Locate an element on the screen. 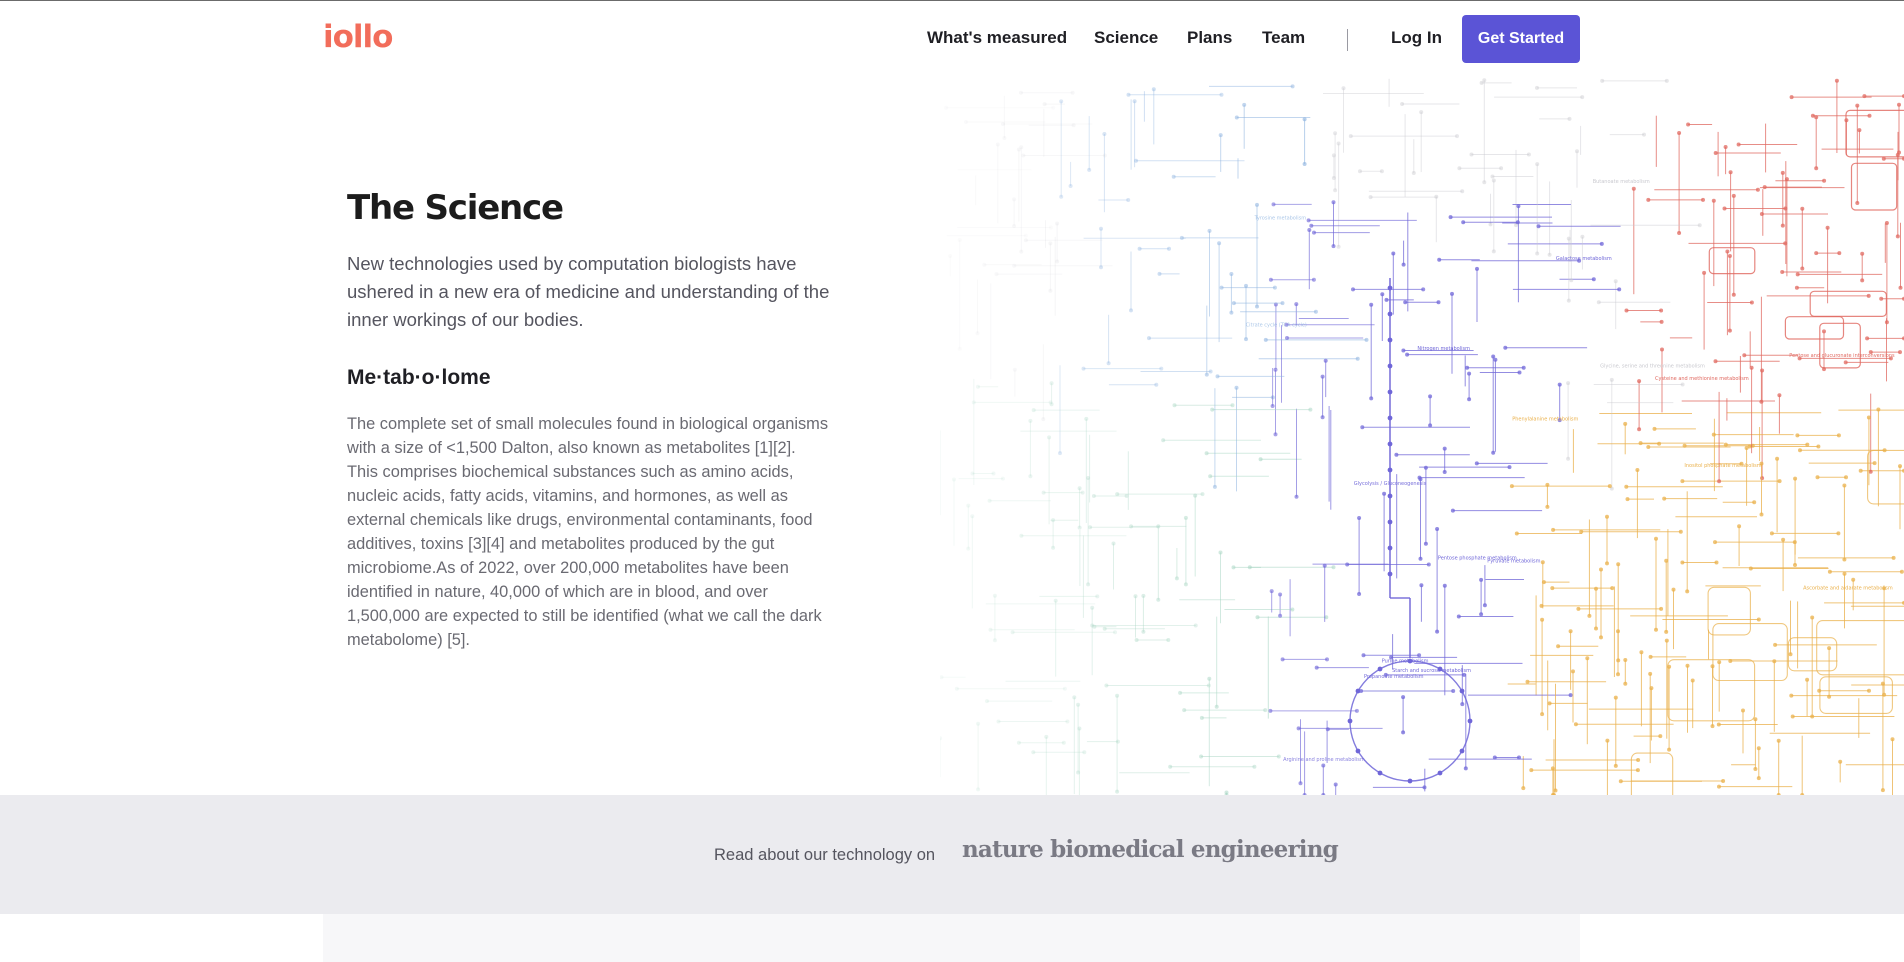 This screenshot has height=962, width=1904. pathway-label: Propanoate metabolism is located at coordinates (1394, 677).